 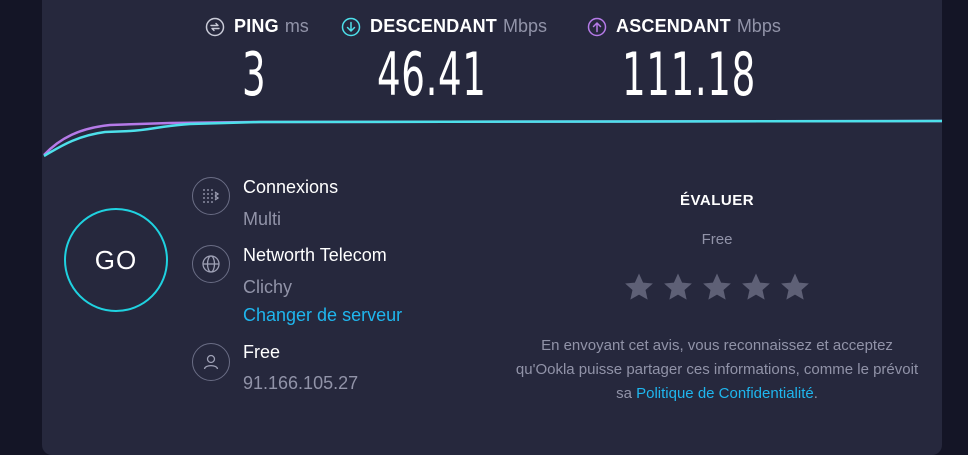 What do you see at coordinates (597, 26) in the screenshot?
I see `upload-arrow-icon` at bounding box center [597, 26].